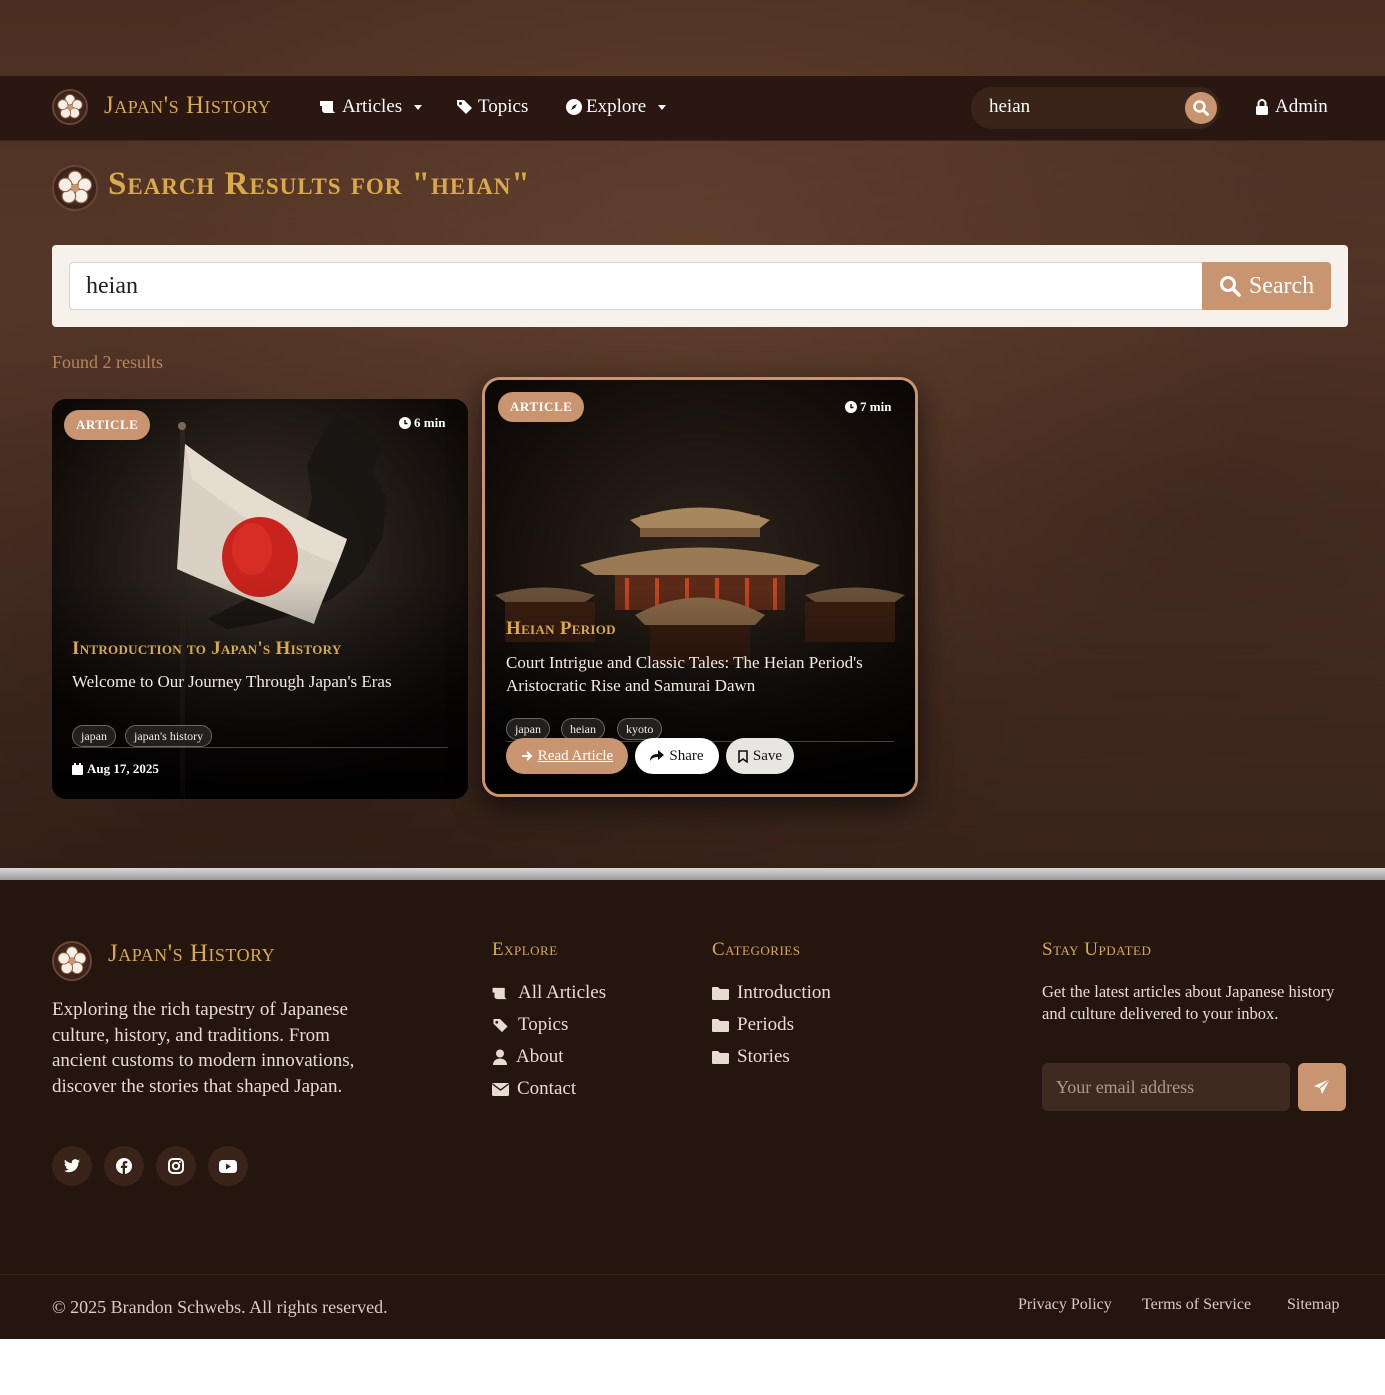 The height and width of the screenshot is (1395, 1385). I want to click on footer-link-label: About, so click(540, 1056).